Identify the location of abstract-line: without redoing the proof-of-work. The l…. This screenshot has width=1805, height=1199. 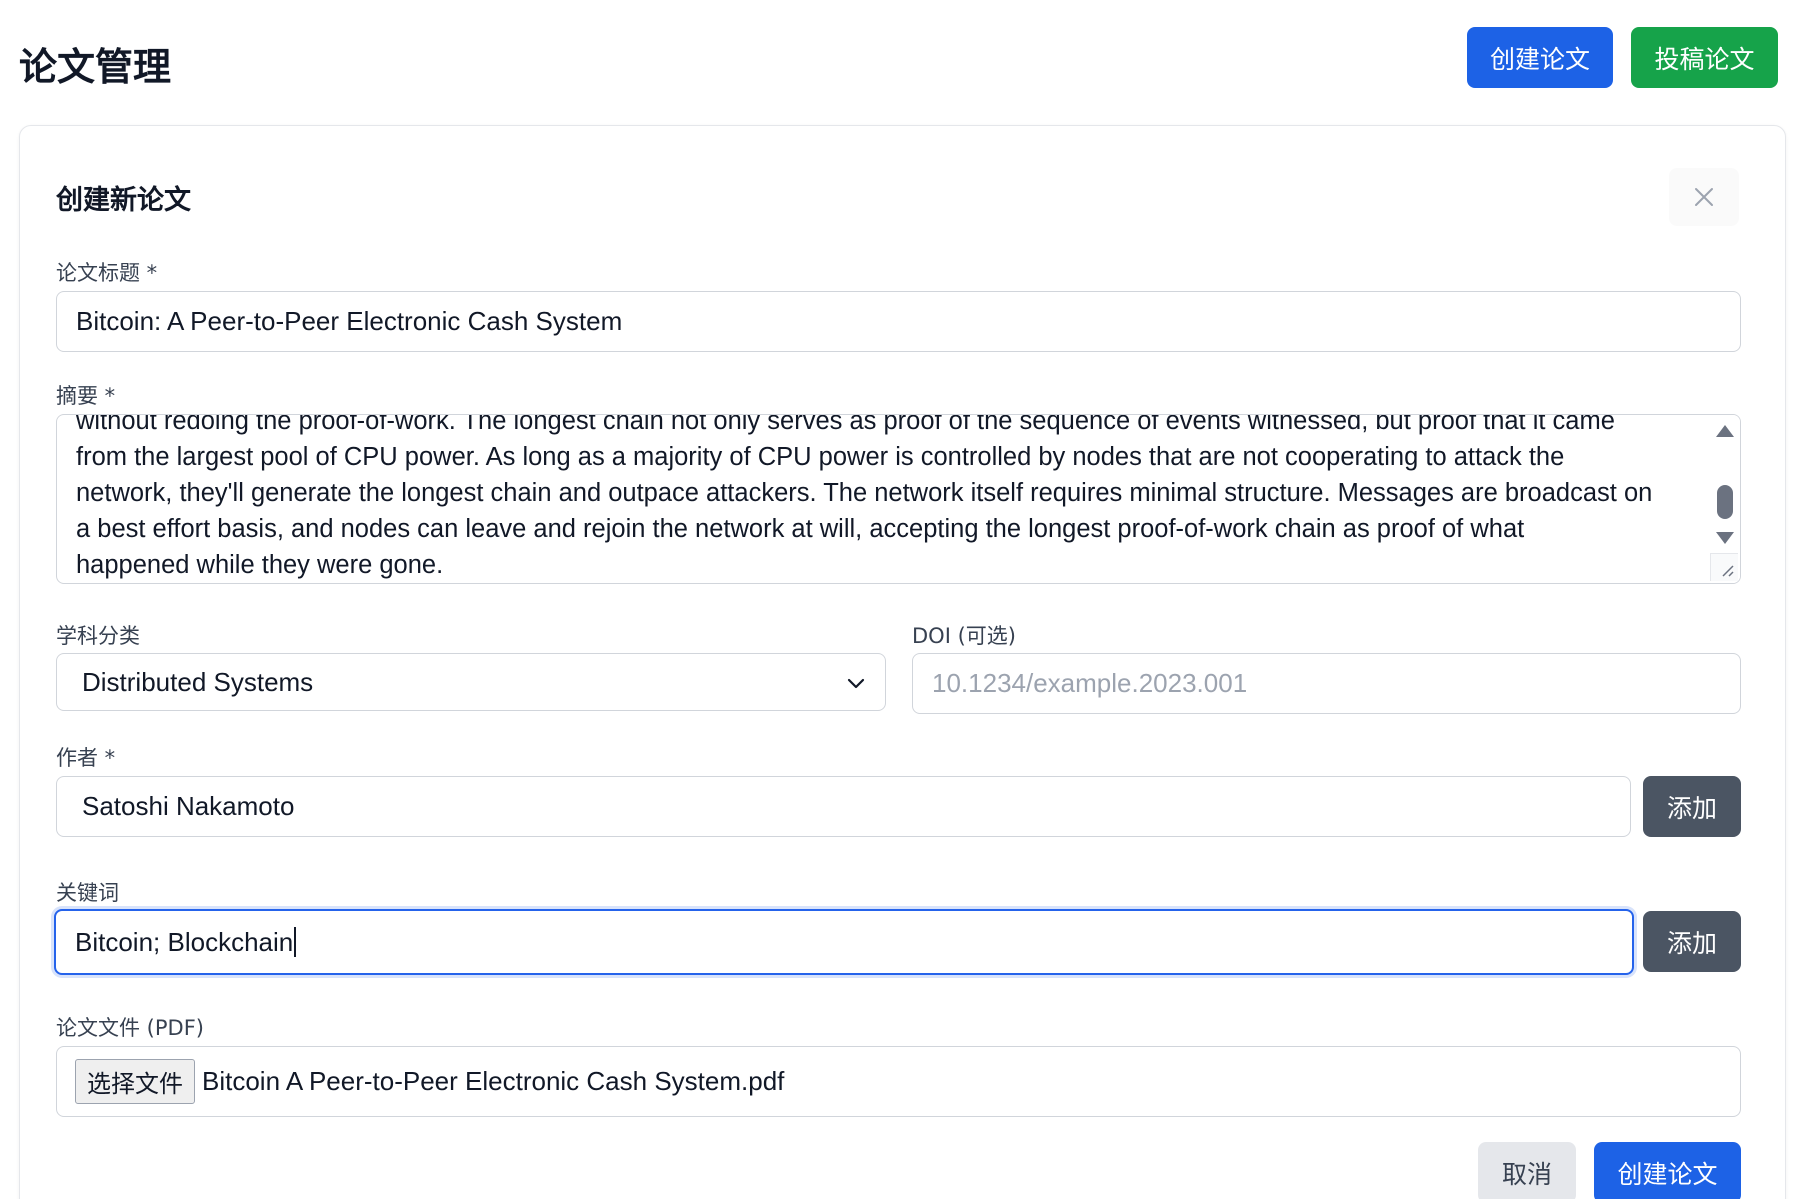
(845, 424).